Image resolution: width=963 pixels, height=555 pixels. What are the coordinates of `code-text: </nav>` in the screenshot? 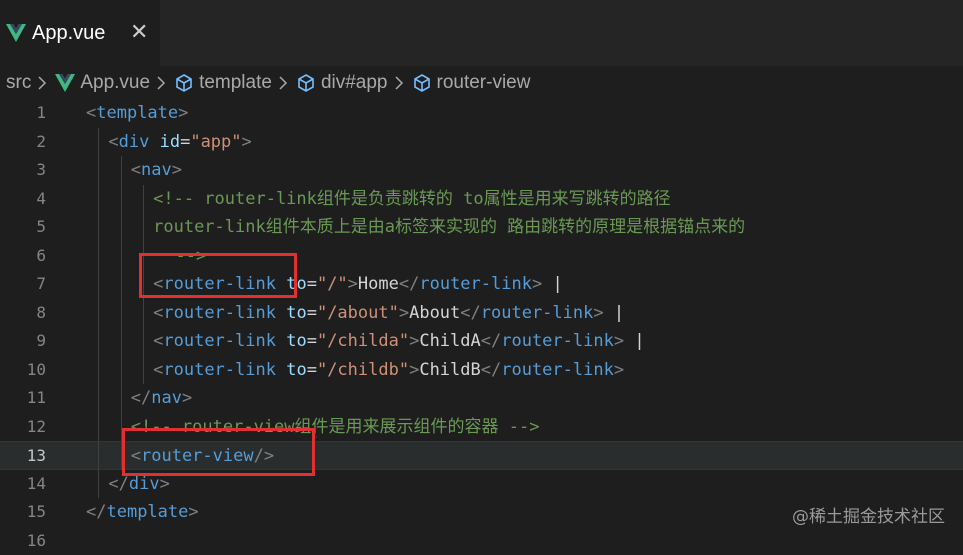 It's located at (161, 398).